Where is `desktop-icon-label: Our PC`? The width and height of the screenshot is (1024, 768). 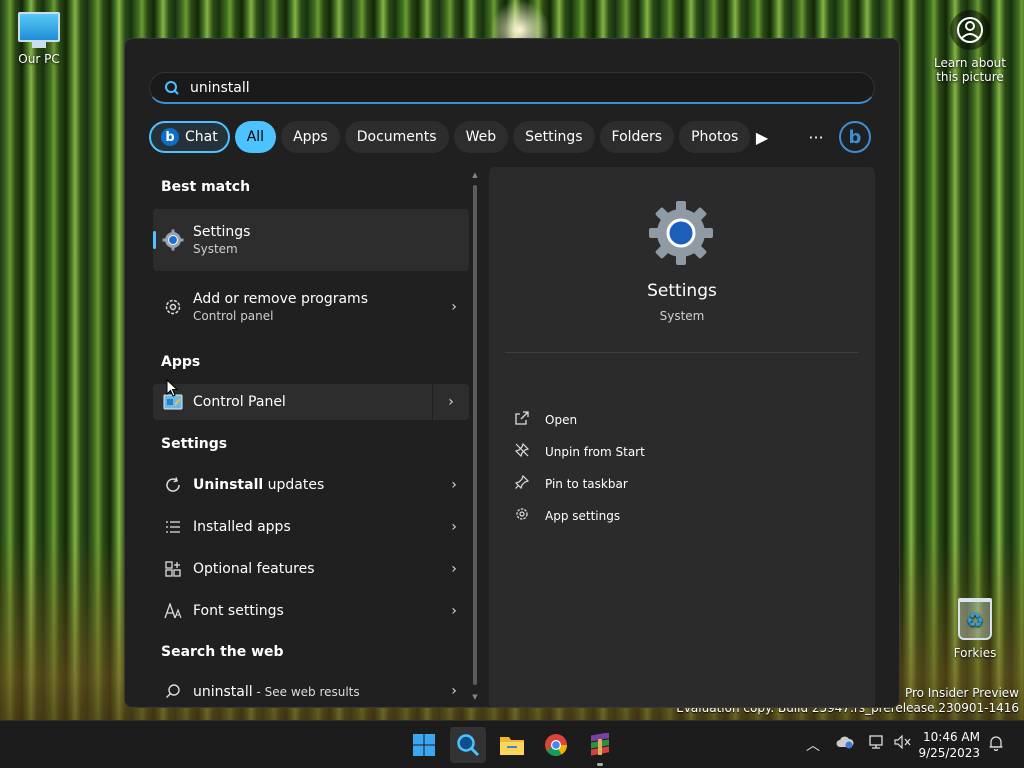
desktop-icon-label: Our PC is located at coordinates (39, 59).